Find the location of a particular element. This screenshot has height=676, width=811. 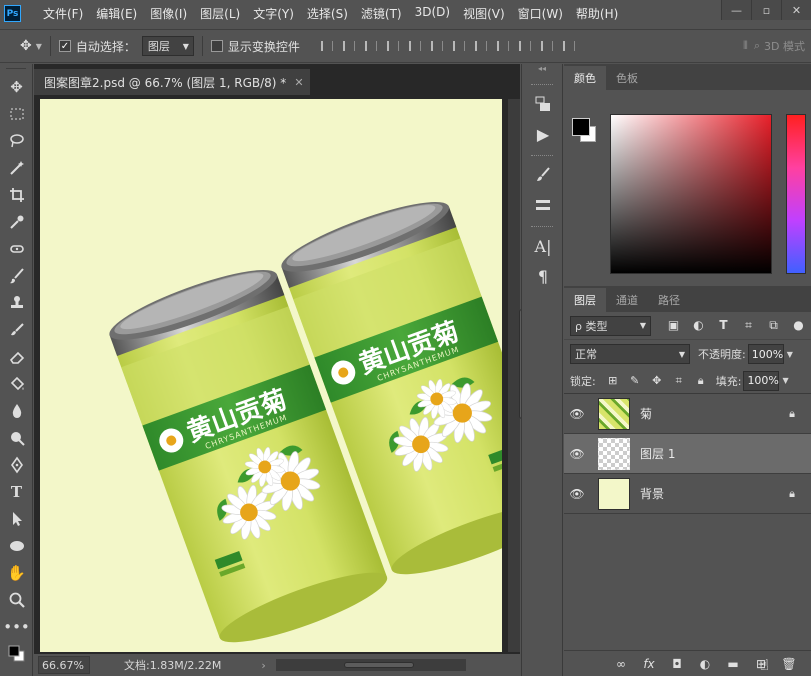

align-right-icon is located at coordinates (437, 46).